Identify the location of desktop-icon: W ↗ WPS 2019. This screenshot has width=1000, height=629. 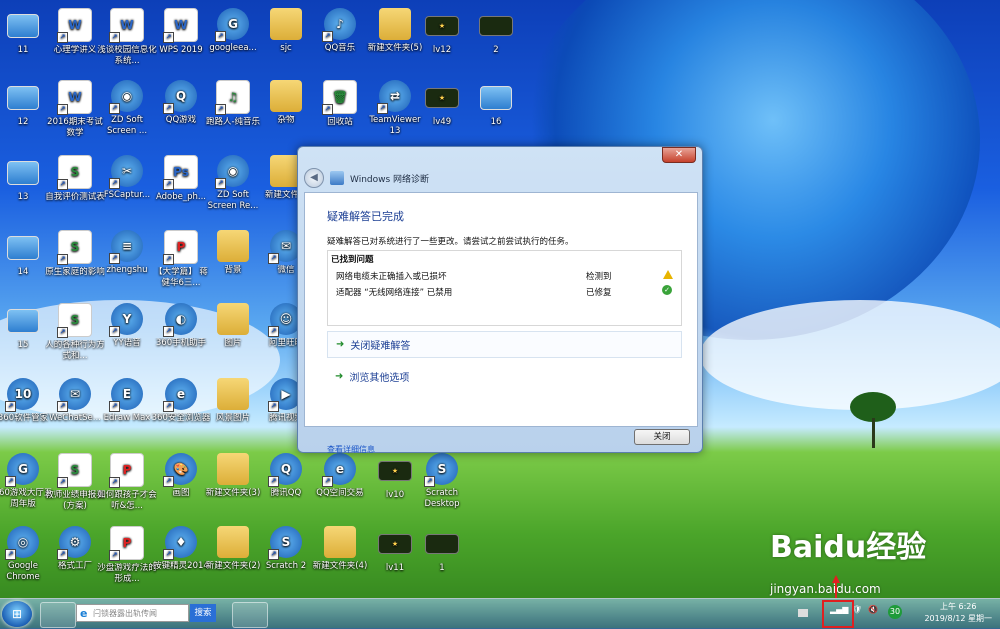
(181, 32).